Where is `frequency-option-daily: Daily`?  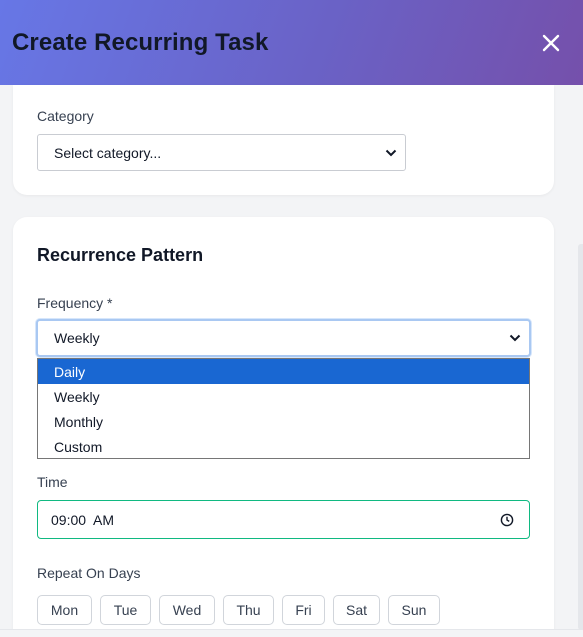
frequency-option-daily: Daily is located at coordinates (283, 371).